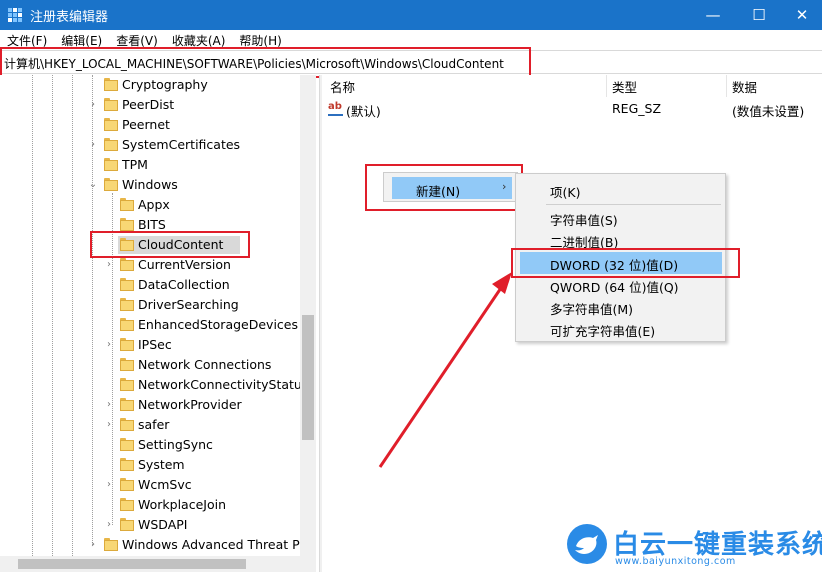 This screenshot has width=822, height=572. I want to click on tree-node-peernet: Peernet, so click(158, 125).